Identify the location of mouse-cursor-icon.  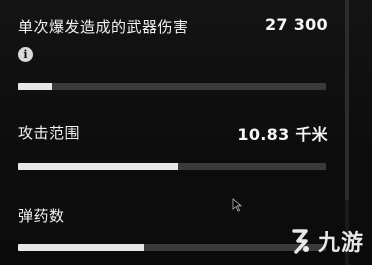
(237, 205).